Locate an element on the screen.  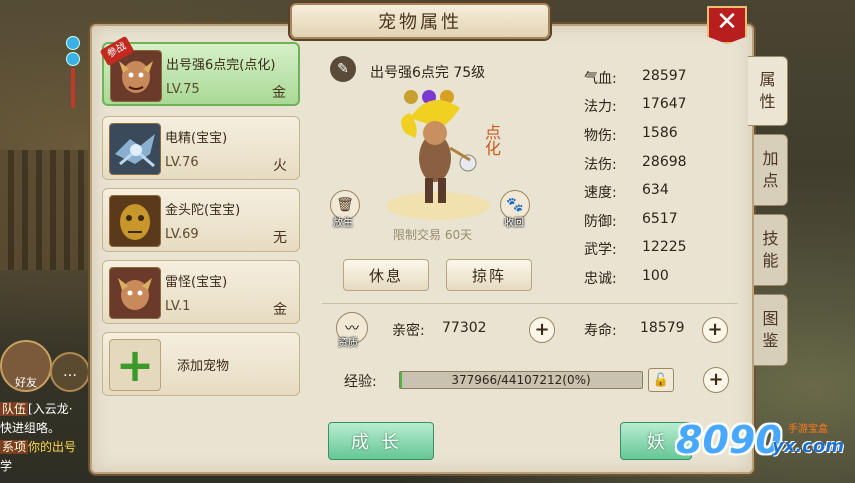
chat-line: 系项 你的出号 is located at coordinates (38, 447).